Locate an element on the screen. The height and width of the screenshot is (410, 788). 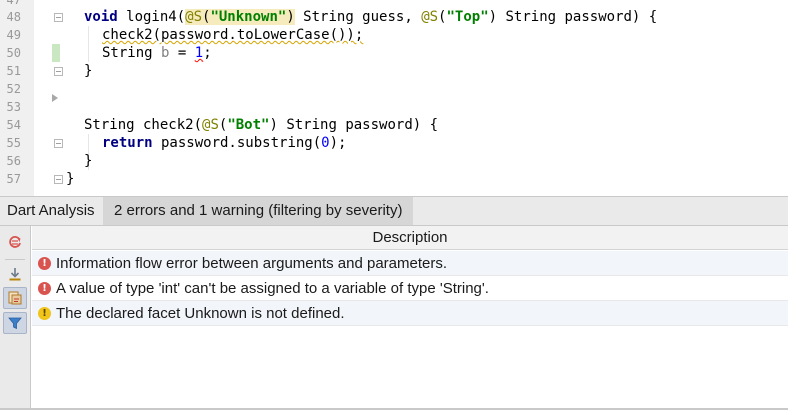
group-by-file-icon is located at coordinates (15, 298).